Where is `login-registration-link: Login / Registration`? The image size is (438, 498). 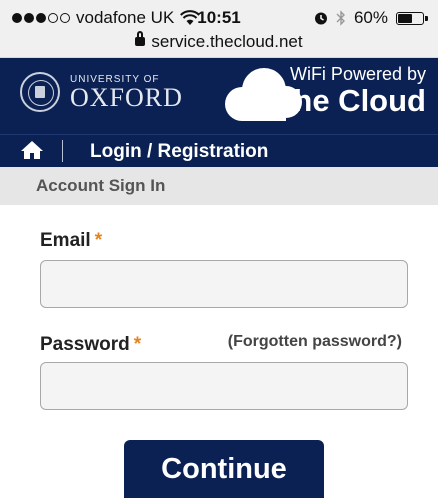 login-registration-link: Login / Registration is located at coordinates (179, 152).